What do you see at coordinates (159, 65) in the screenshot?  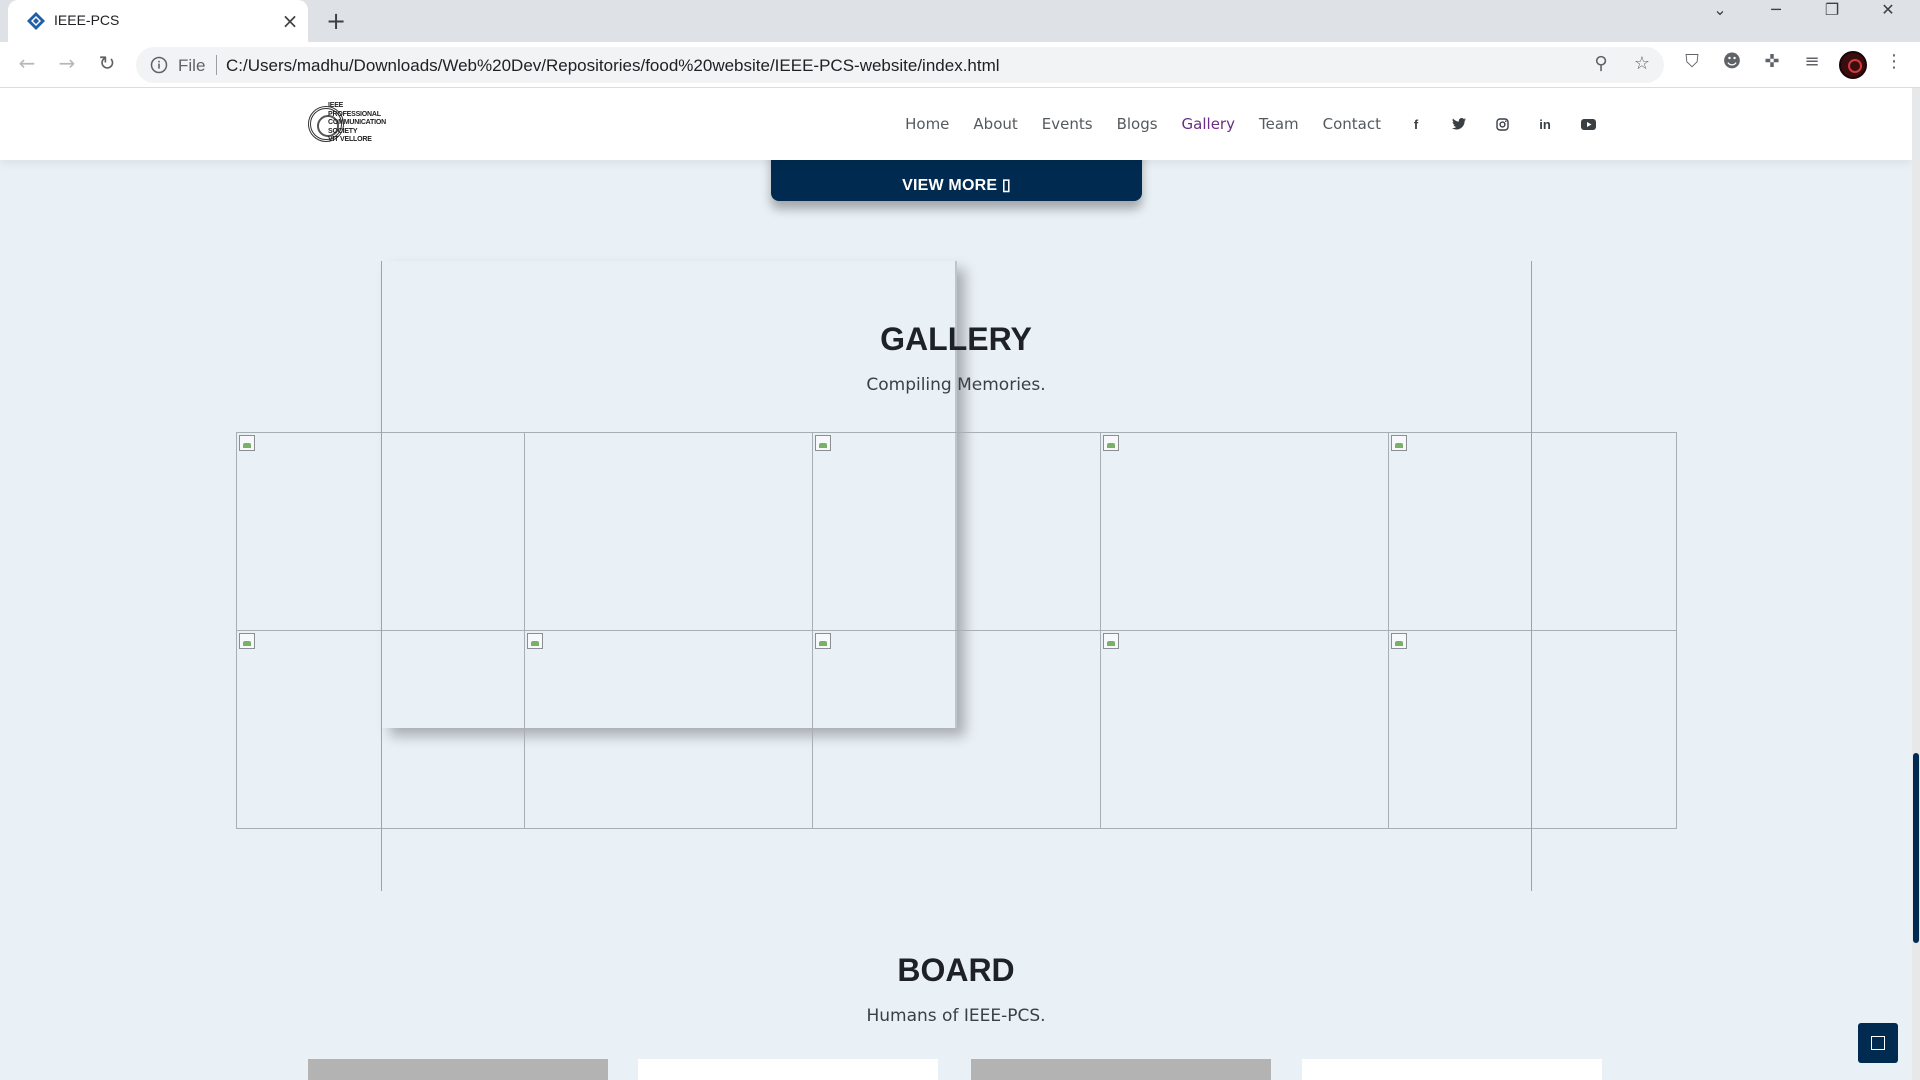 I see `info-icon` at bounding box center [159, 65].